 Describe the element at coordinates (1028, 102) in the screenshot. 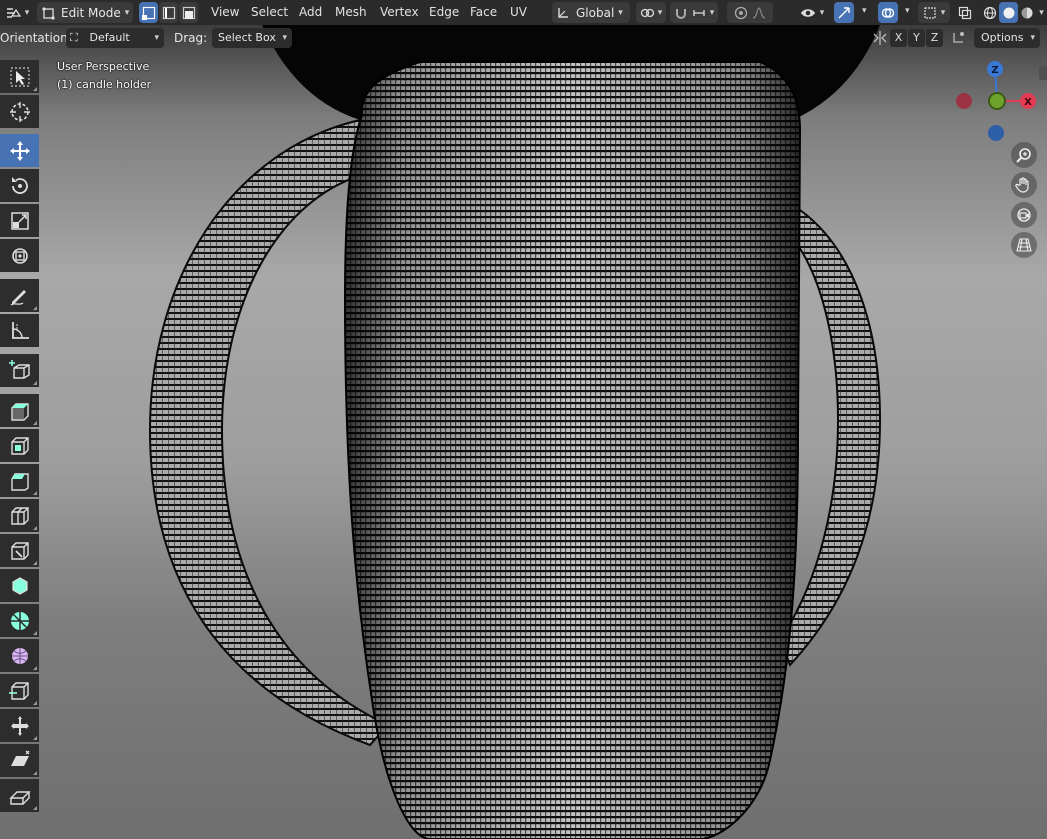

I see `x-axis-label: X` at that location.